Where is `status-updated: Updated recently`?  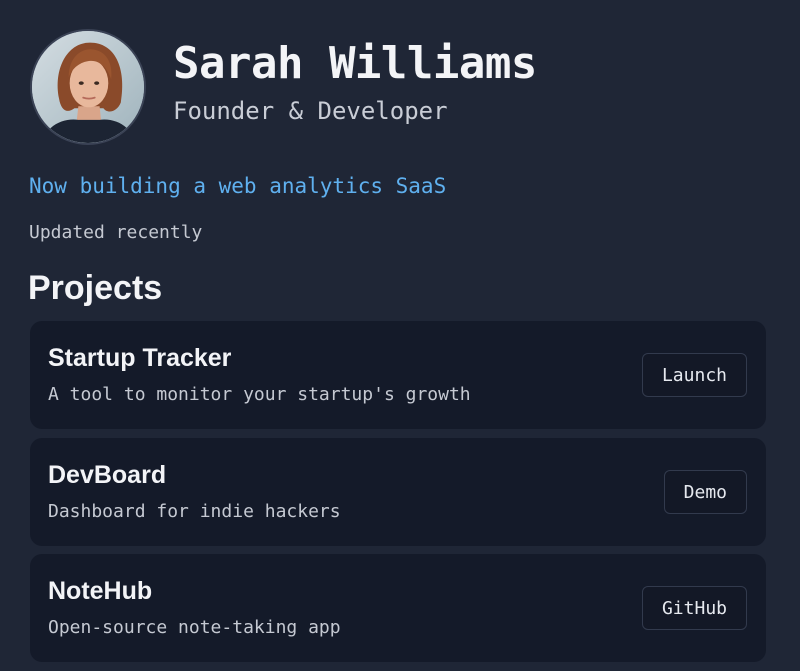
status-updated: Updated recently is located at coordinates (116, 232).